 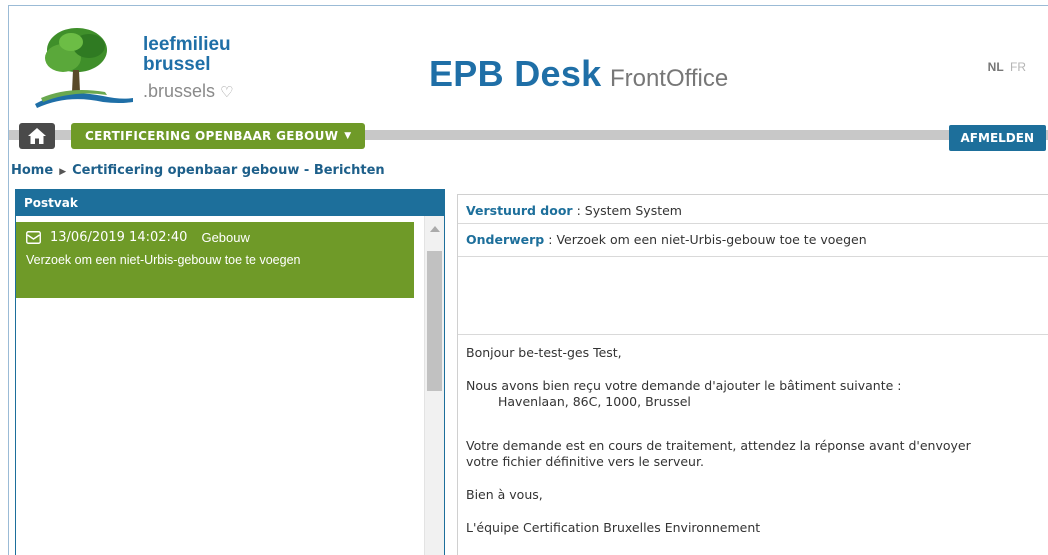 I want to click on message-datetime: 13/06/2019 14:02:40, so click(x=119, y=237).